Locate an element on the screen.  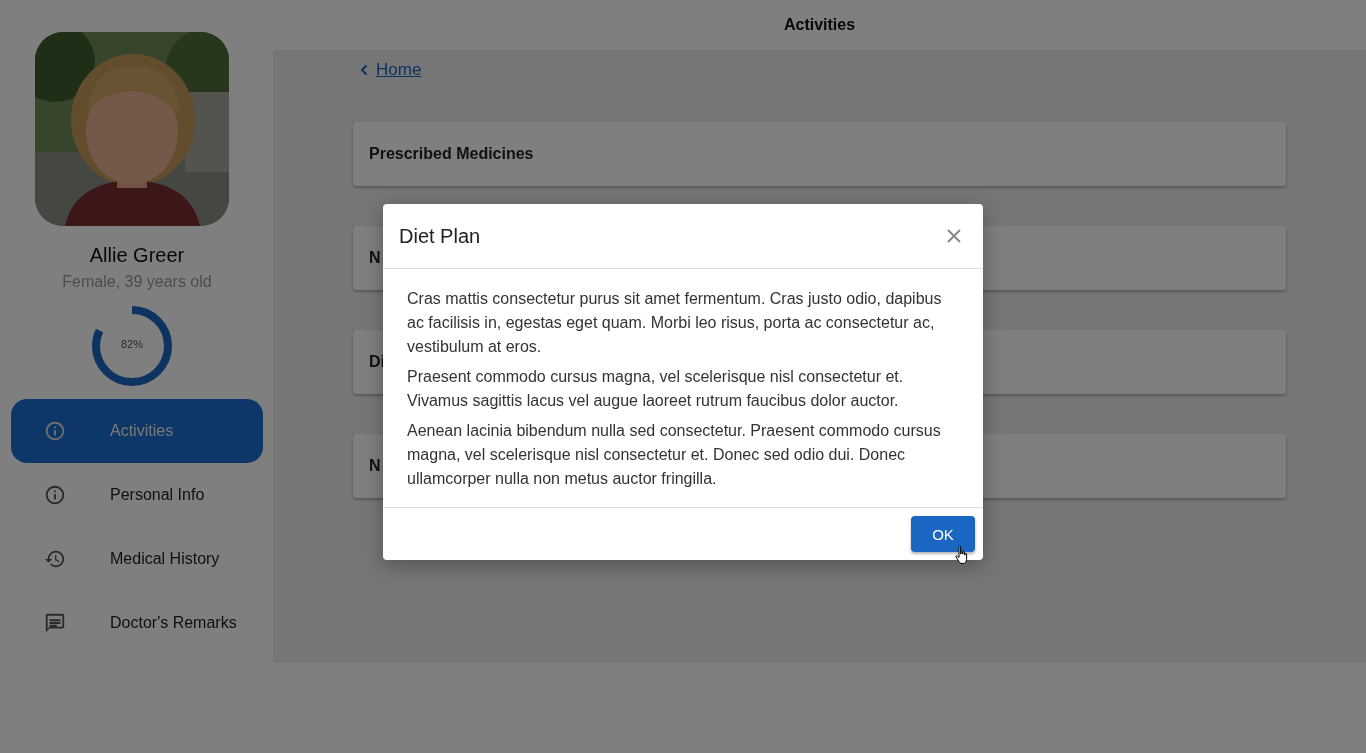
home-link: Home is located at coordinates (399, 70).